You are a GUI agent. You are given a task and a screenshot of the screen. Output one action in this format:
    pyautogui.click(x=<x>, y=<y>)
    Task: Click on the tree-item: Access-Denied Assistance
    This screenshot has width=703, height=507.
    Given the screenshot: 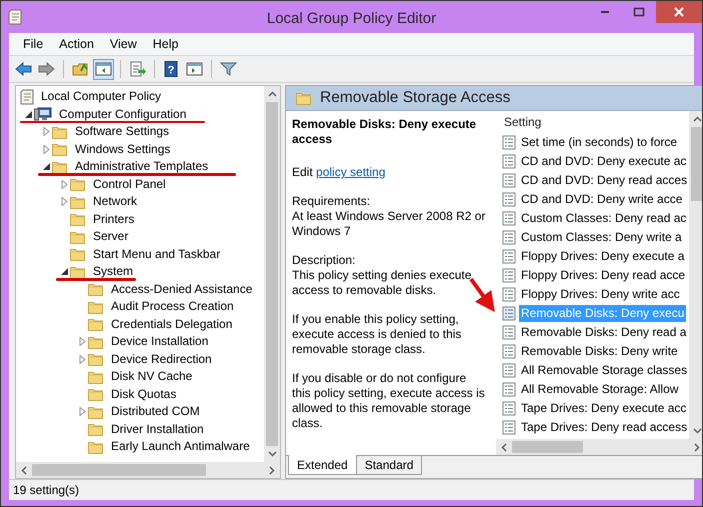 What is the action you would take?
    pyautogui.click(x=181, y=289)
    